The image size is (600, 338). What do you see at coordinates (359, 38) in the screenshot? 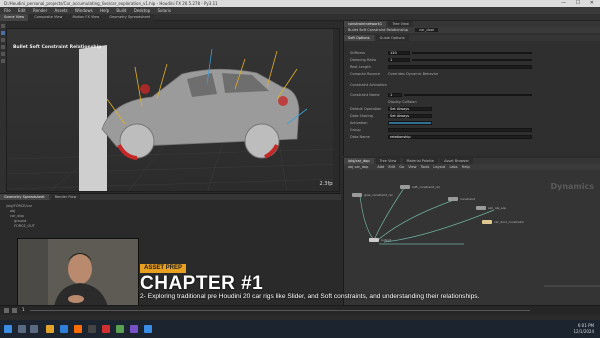
I see `tab-soft-options: Soft Options` at bounding box center [359, 38].